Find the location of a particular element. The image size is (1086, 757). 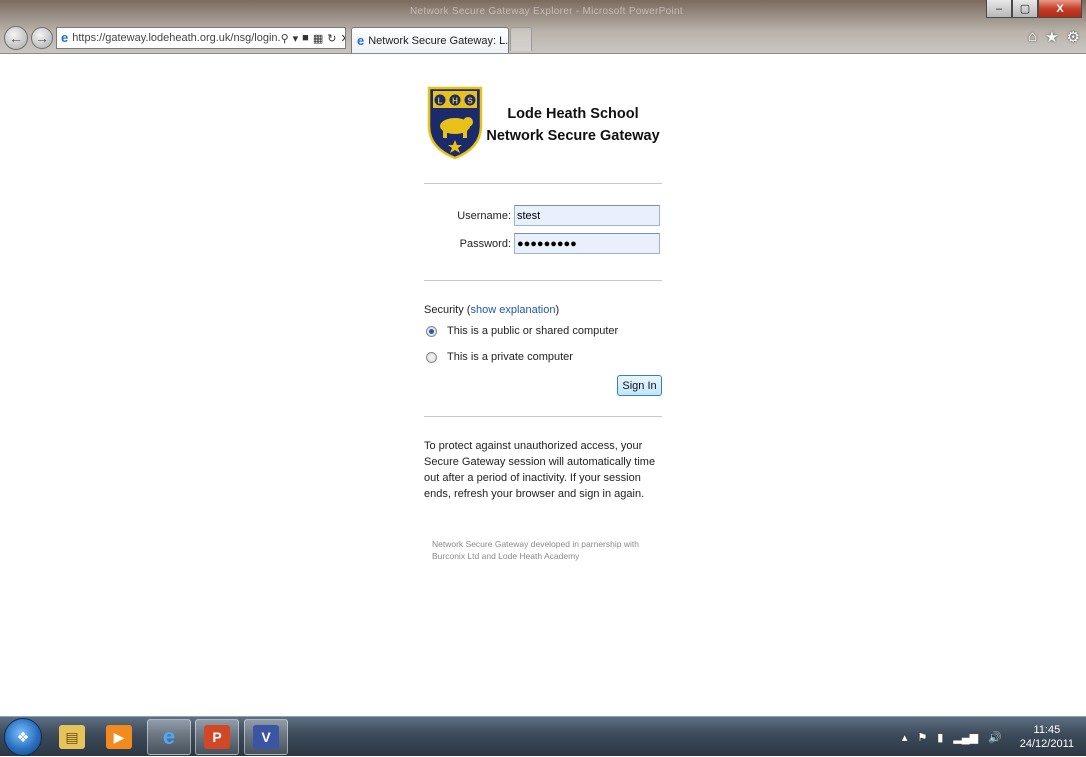

media-player-icon: ▶ is located at coordinates (119, 737).